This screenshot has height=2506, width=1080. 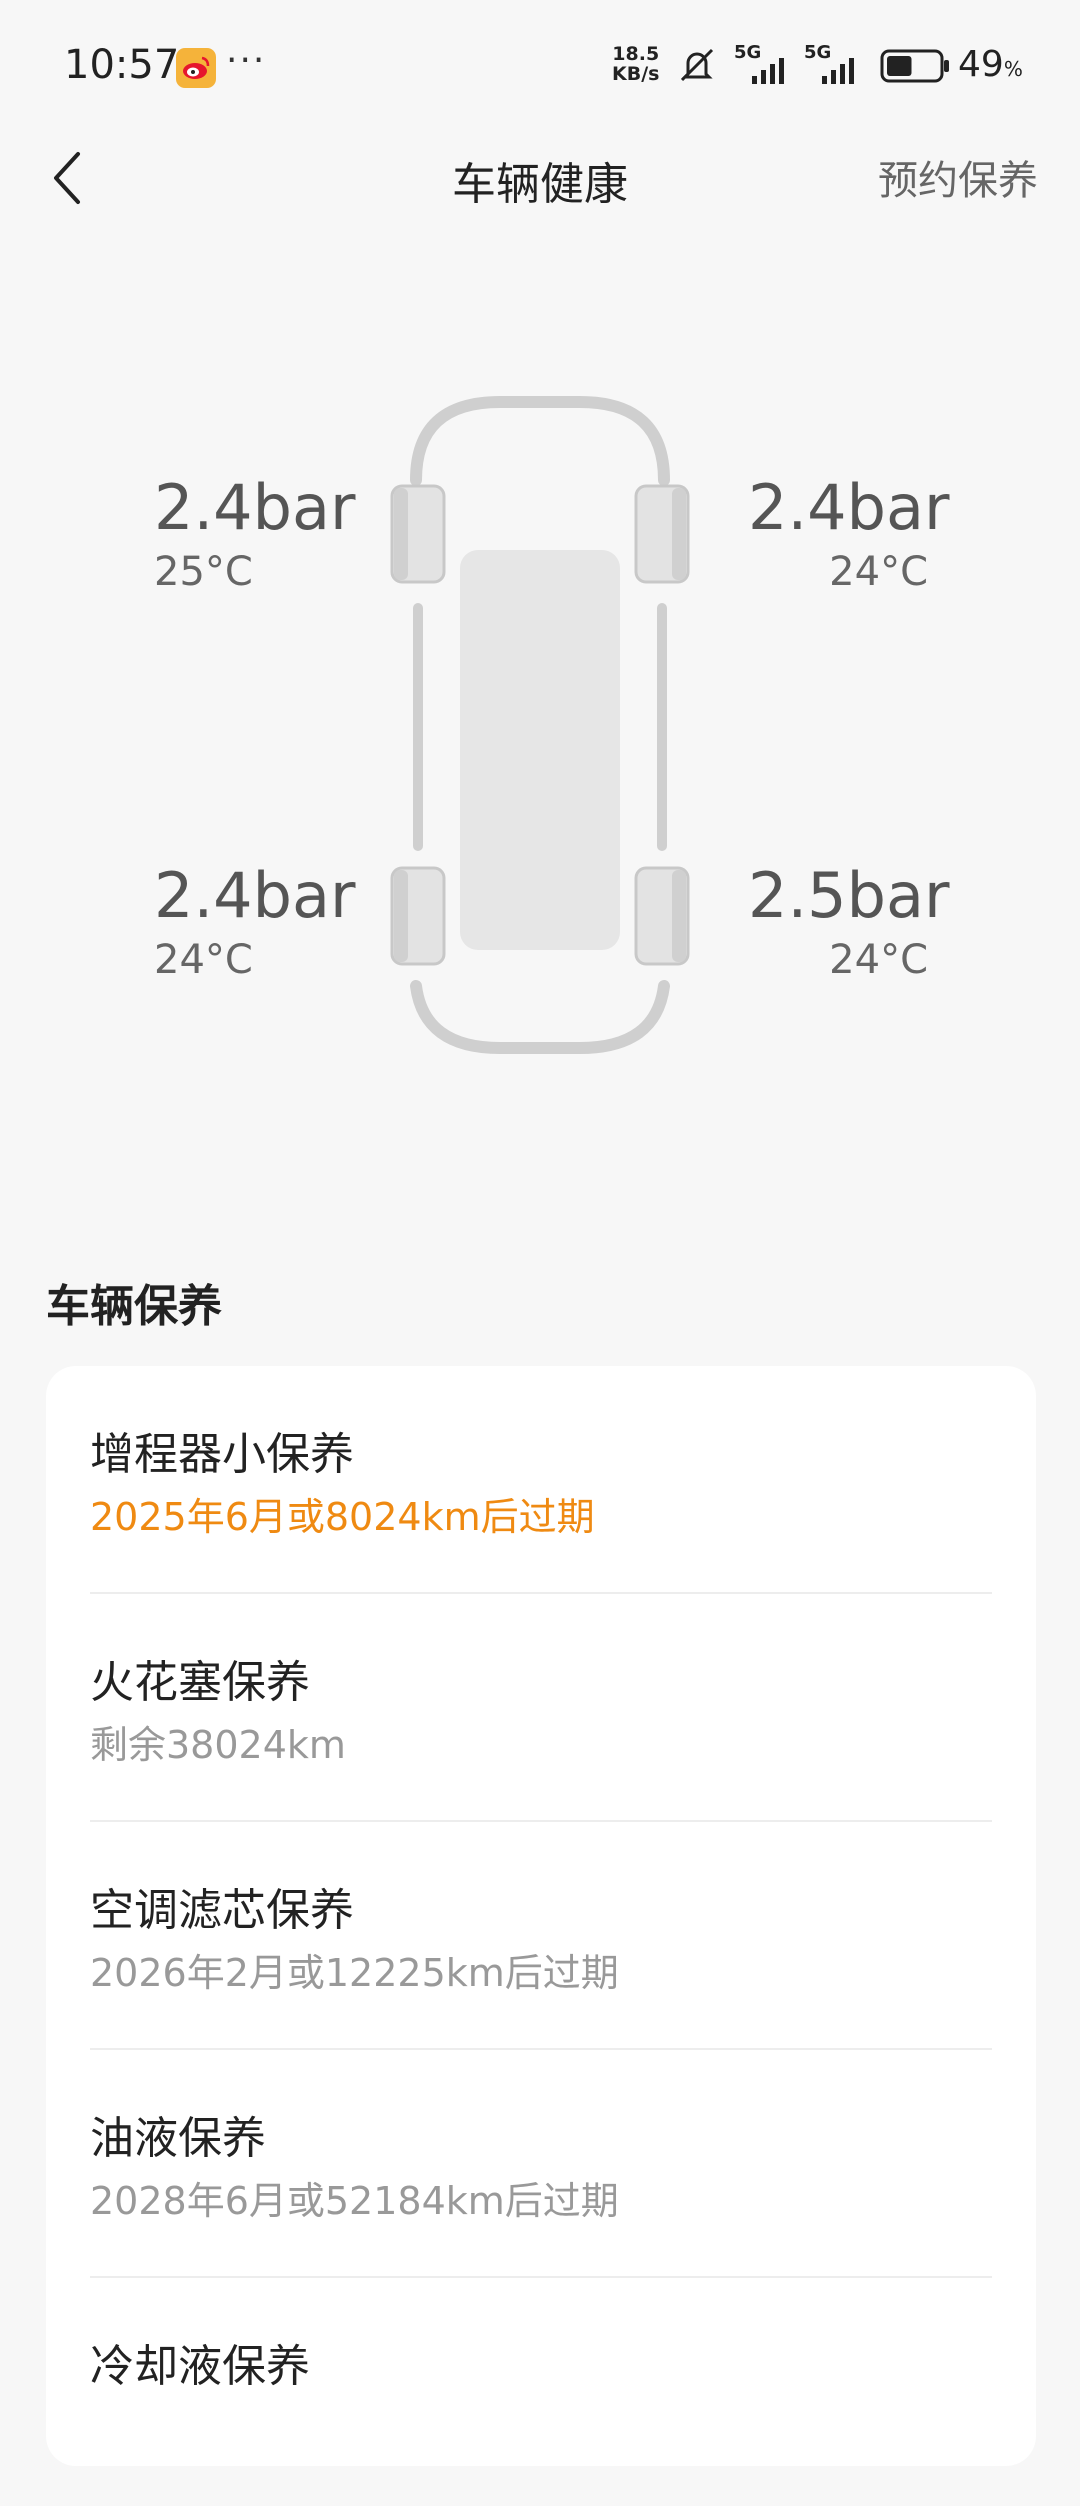 What do you see at coordinates (200, 2366) in the screenshot?
I see `maintenance-item-name: 冷却液保养` at bounding box center [200, 2366].